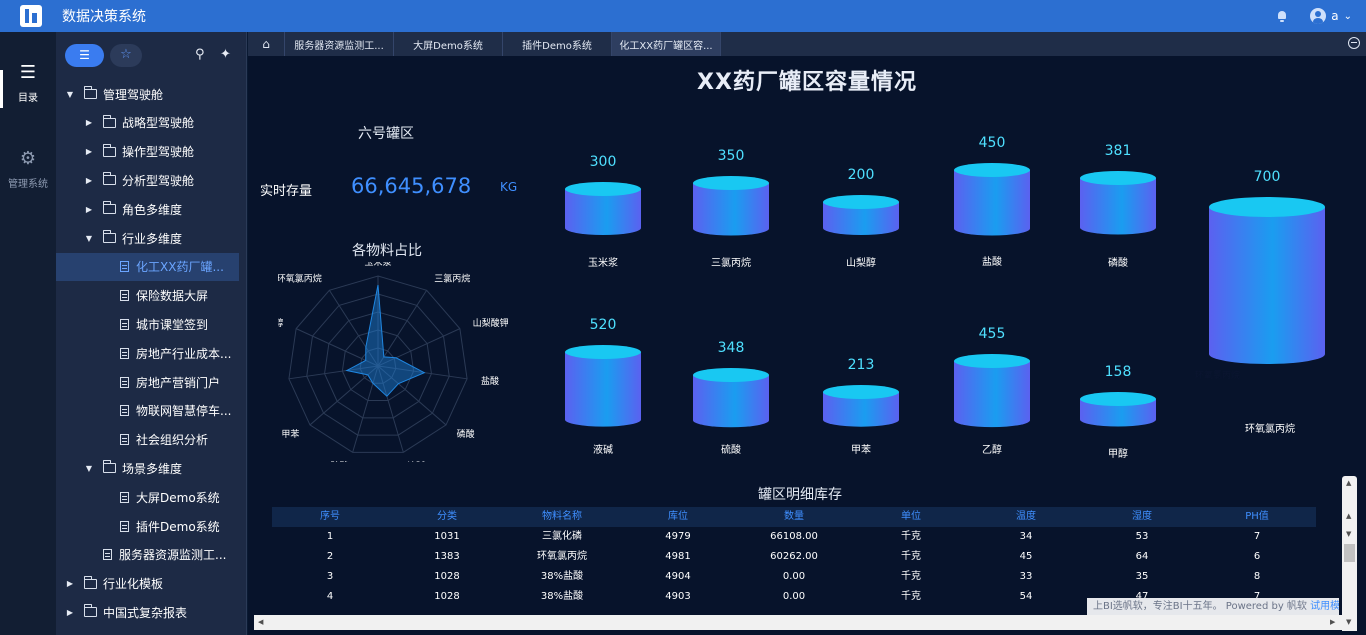  I want to click on table-column-header: 分类, so click(447, 517).